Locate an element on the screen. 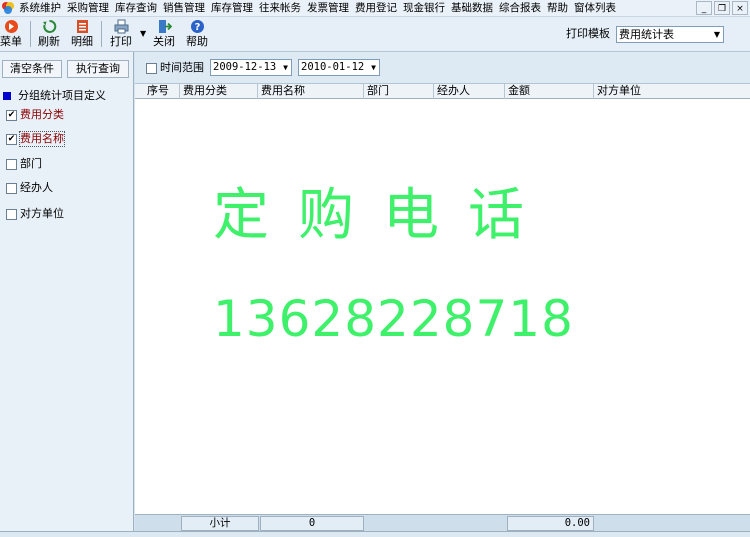 The width and height of the screenshot is (750, 537). refresh-icon is located at coordinates (49, 26).